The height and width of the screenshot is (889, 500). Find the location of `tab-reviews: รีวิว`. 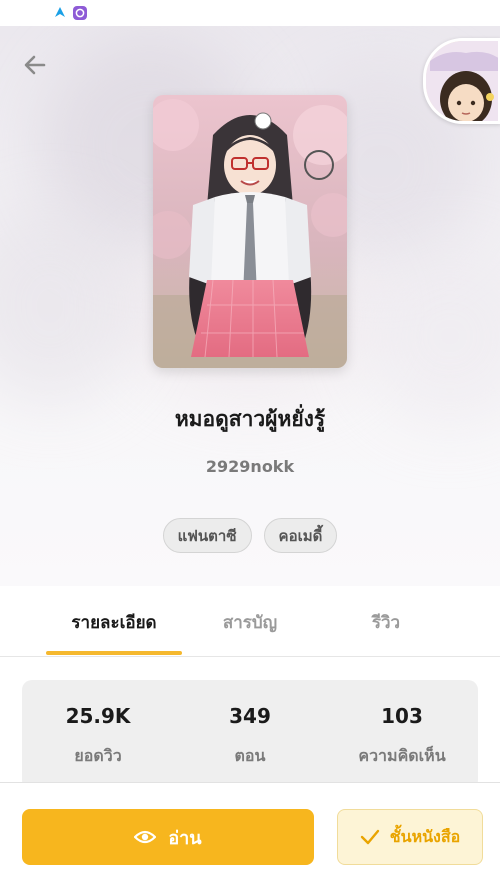

tab-reviews: รีวิว is located at coordinates (386, 622).